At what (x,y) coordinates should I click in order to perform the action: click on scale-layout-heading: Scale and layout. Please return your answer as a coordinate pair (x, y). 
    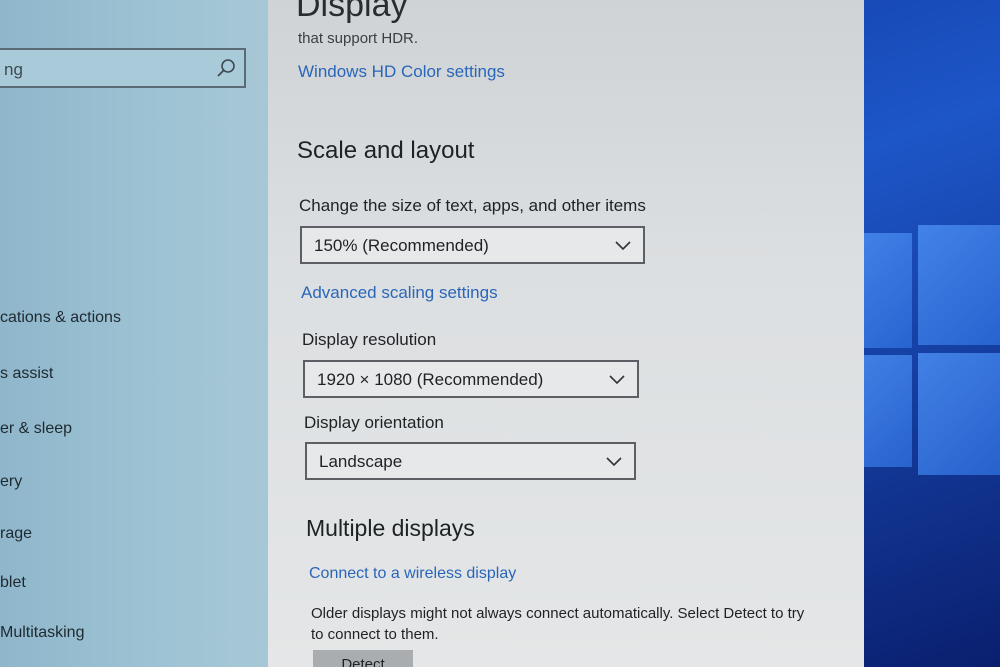
    Looking at the image, I should click on (386, 150).